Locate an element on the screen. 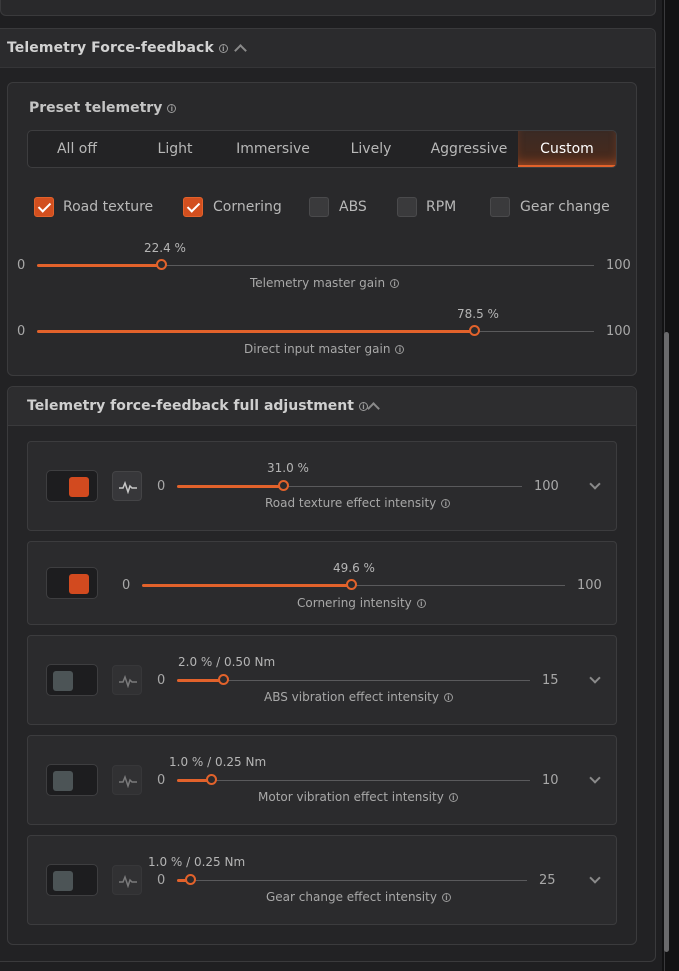  motor-toggle is located at coordinates (72, 780).